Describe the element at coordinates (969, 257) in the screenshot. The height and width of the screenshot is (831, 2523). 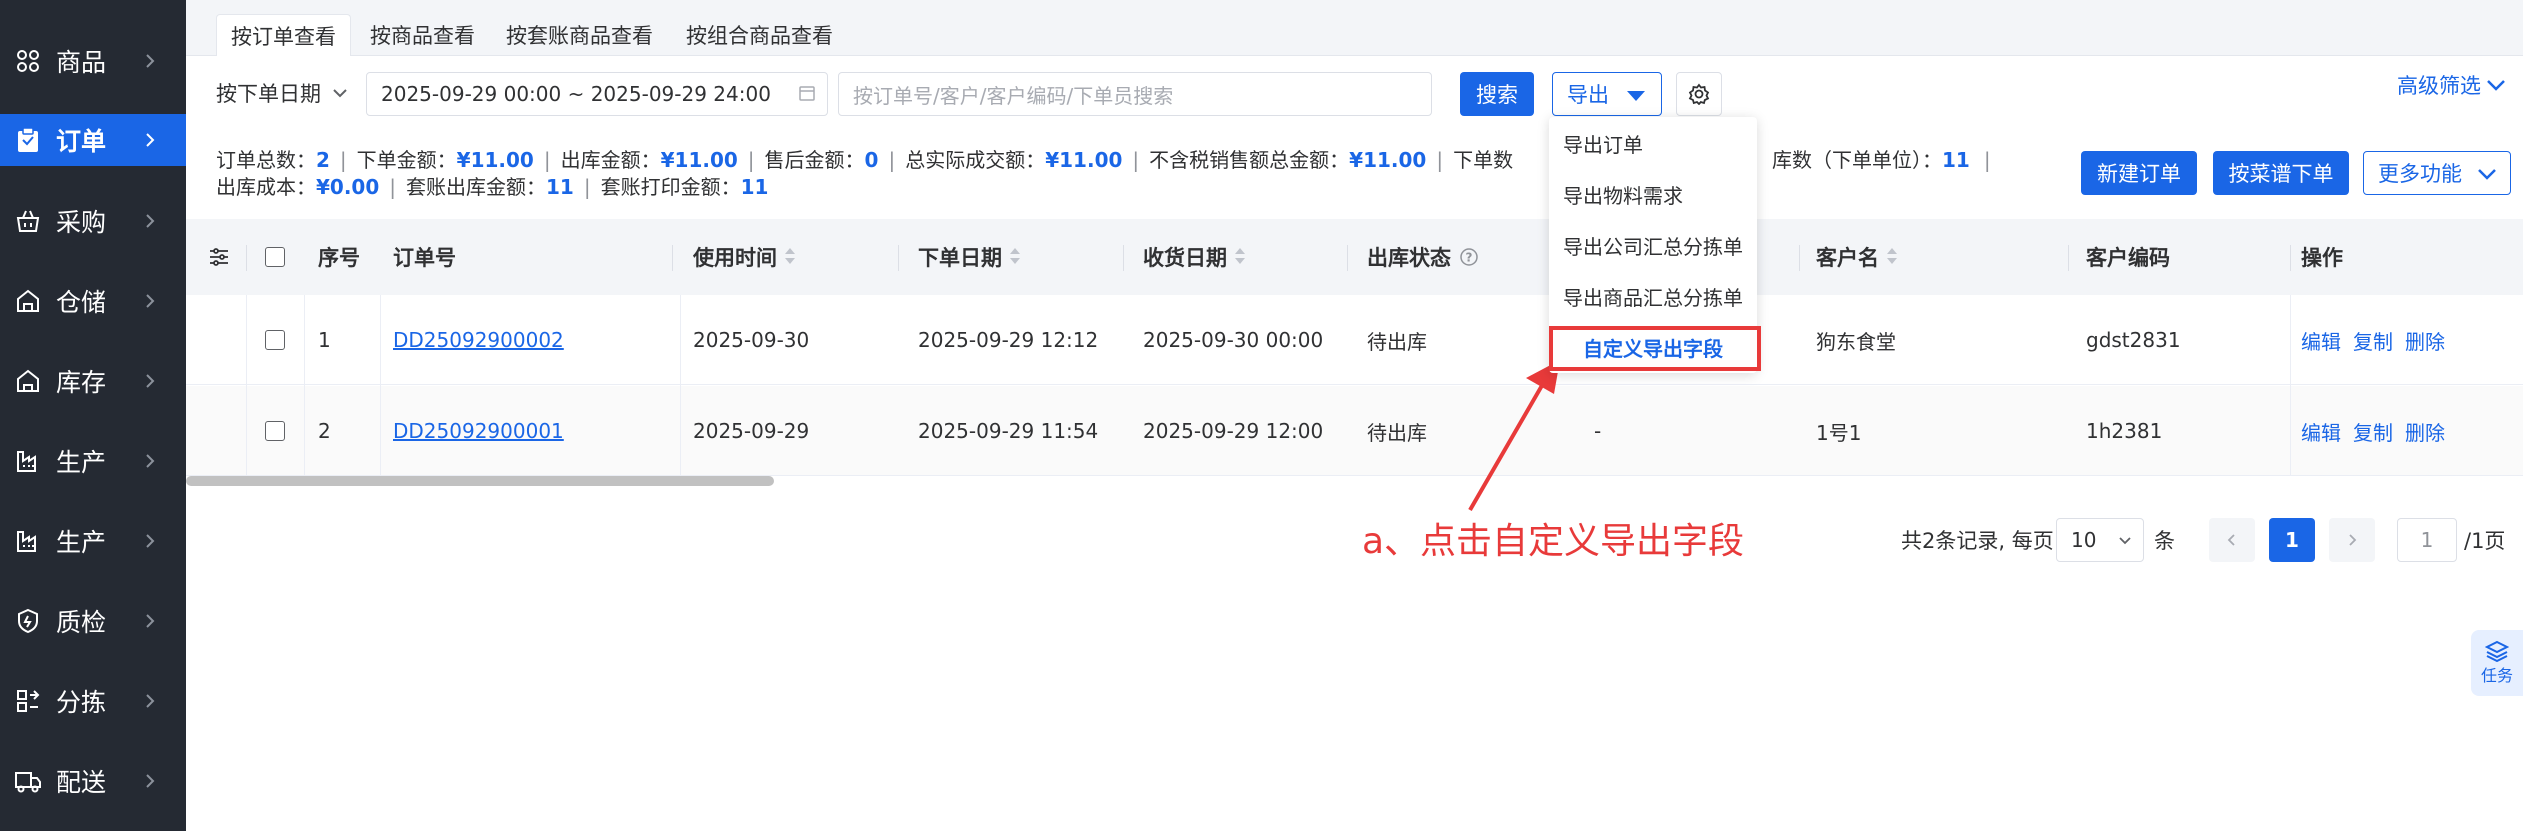
I see `header-order-date: 下单日期` at that location.